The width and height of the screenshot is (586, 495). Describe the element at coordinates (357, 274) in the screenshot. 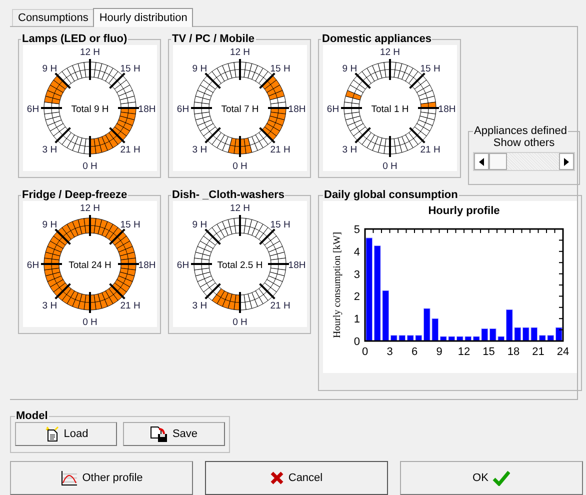

I see `y-tick-label: 3` at that location.